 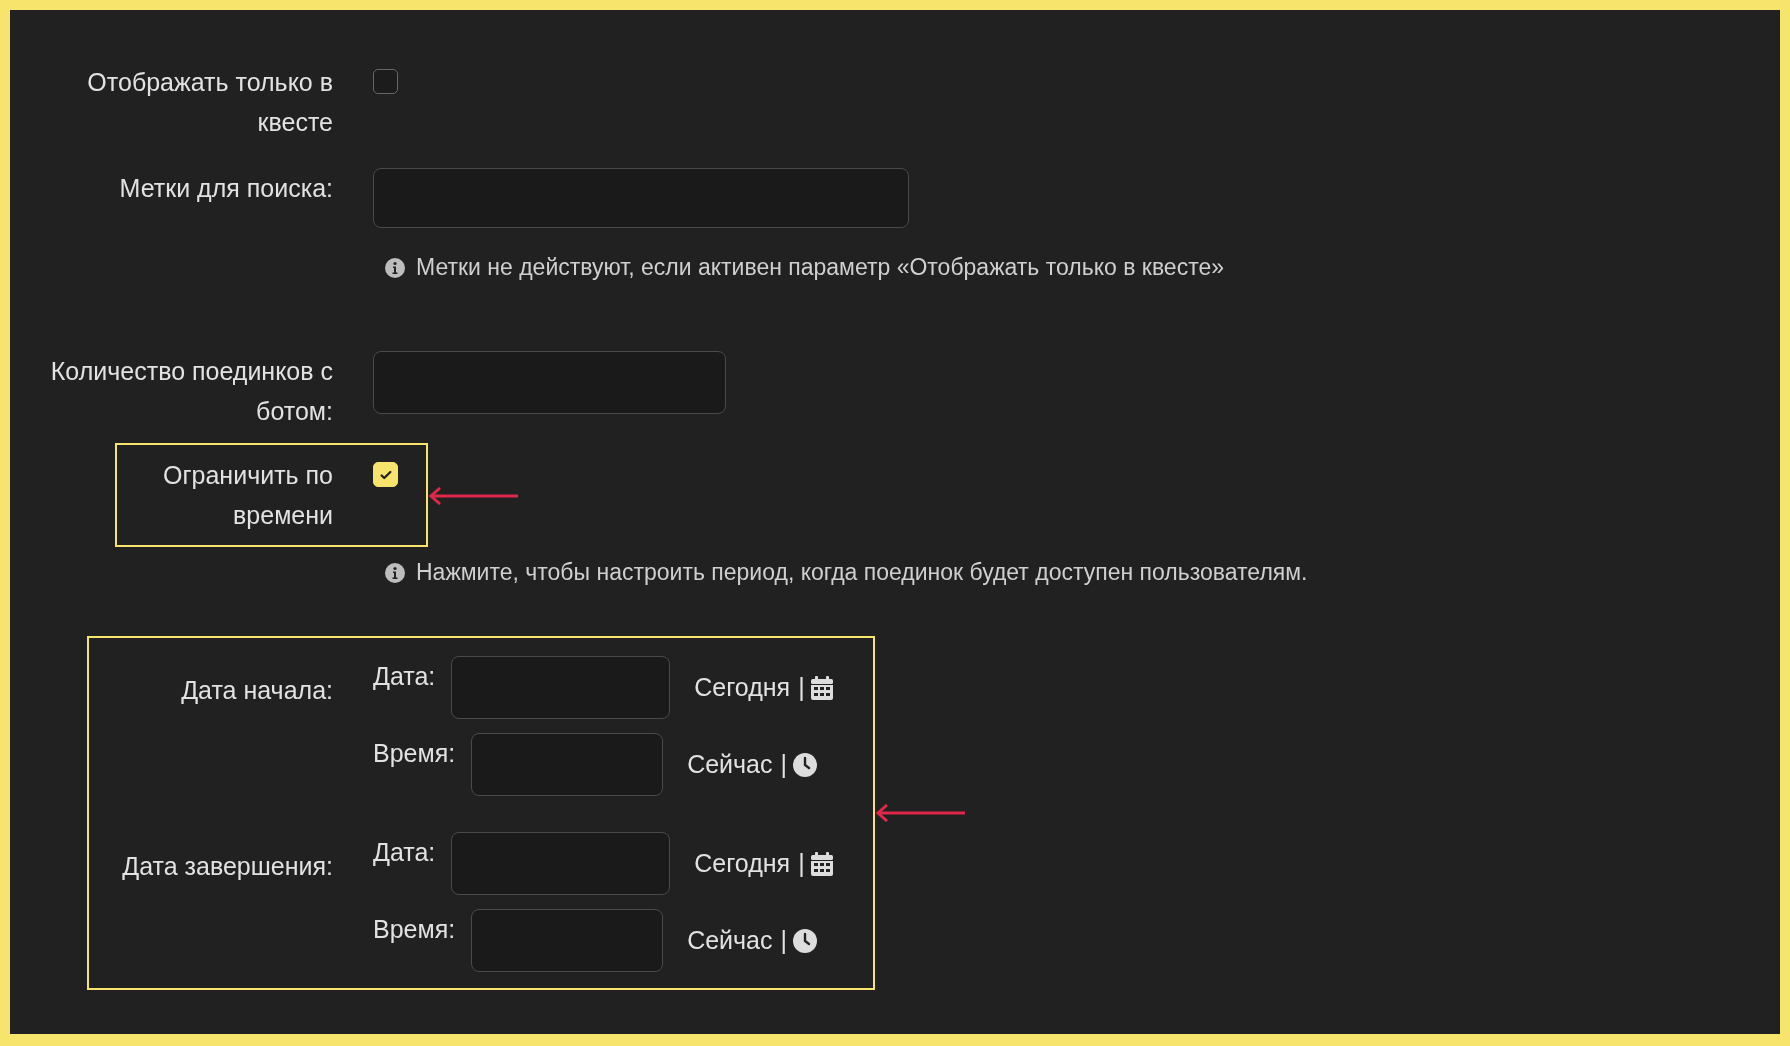 I want to click on date-label: Дата завершения:, so click(x=227, y=866).